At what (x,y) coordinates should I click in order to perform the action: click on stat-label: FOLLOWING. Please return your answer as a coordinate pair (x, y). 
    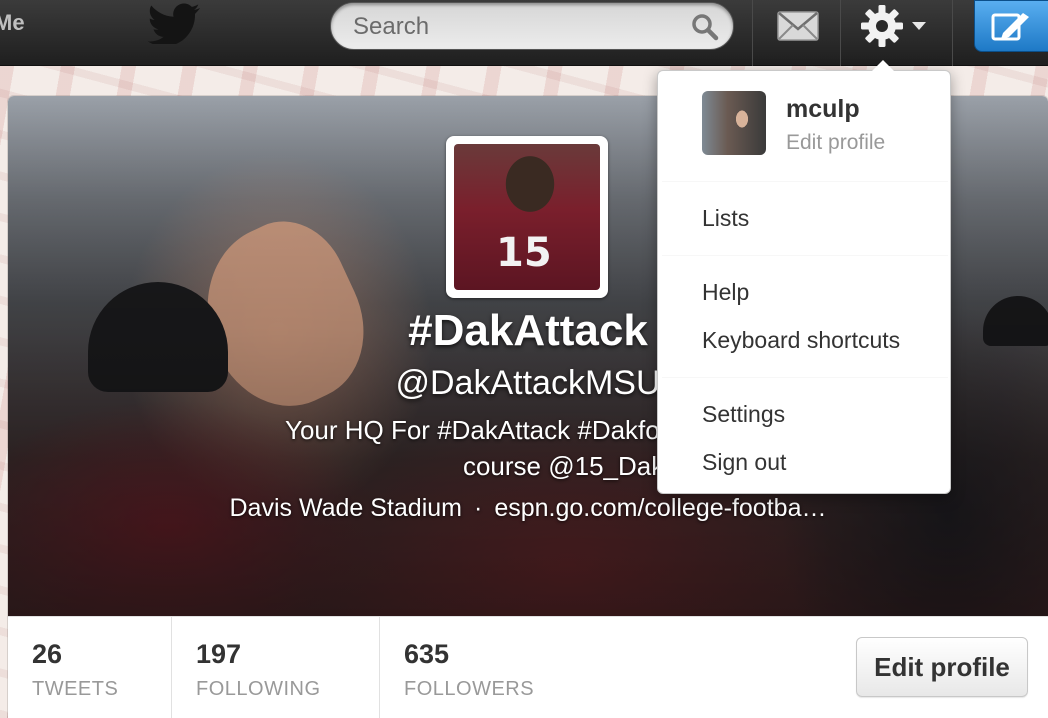
    Looking at the image, I should click on (258, 689).